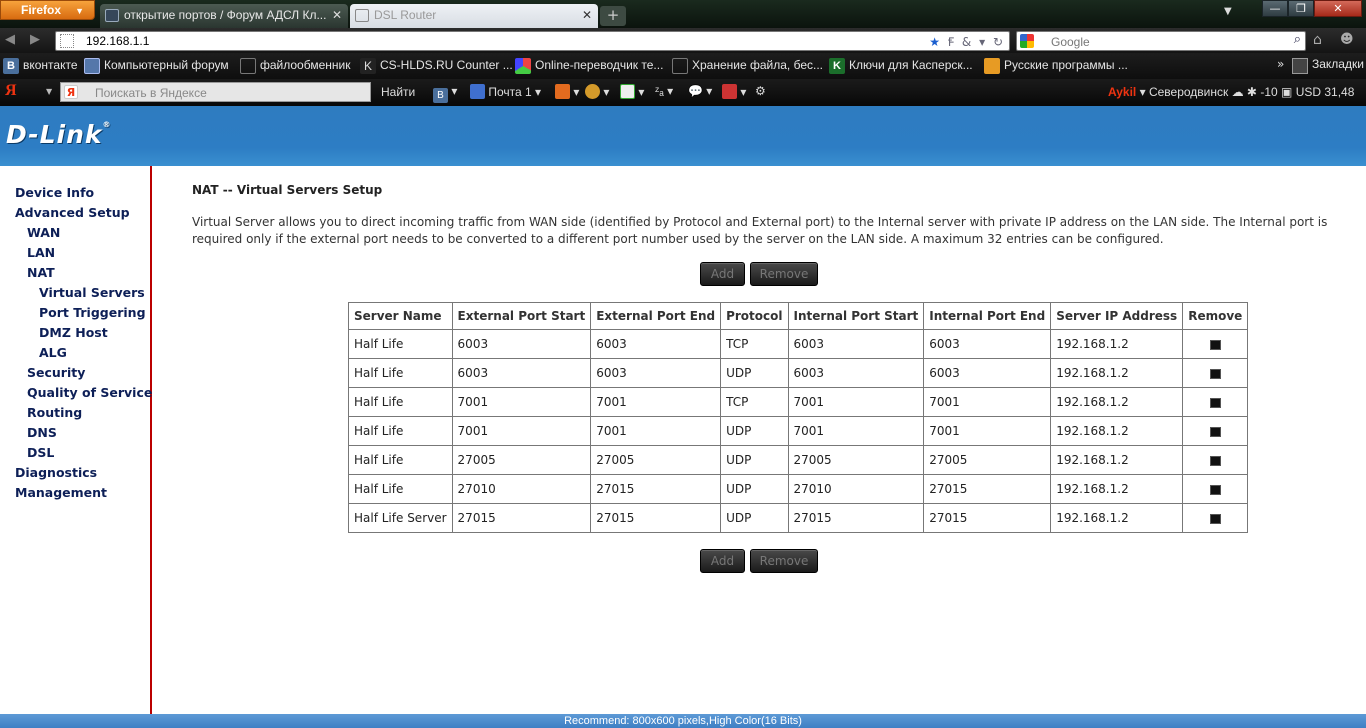 The height and width of the screenshot is (728, 1366). Describe the element at coordinates (117, 41) in the screenshot. I see `url-text: 192.168.1.1` at that location.